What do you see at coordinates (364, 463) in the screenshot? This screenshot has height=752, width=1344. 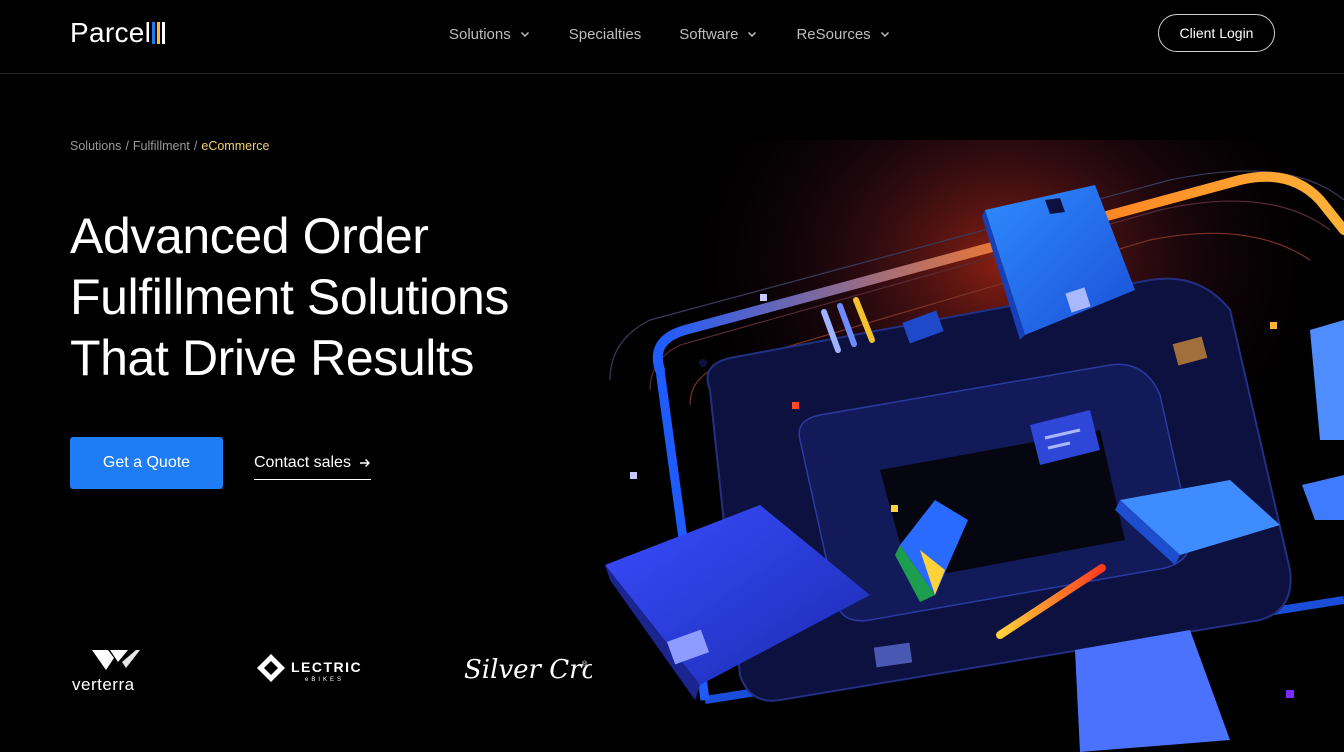 I see `arrow-right-icon` at bounding box center [364, 463].